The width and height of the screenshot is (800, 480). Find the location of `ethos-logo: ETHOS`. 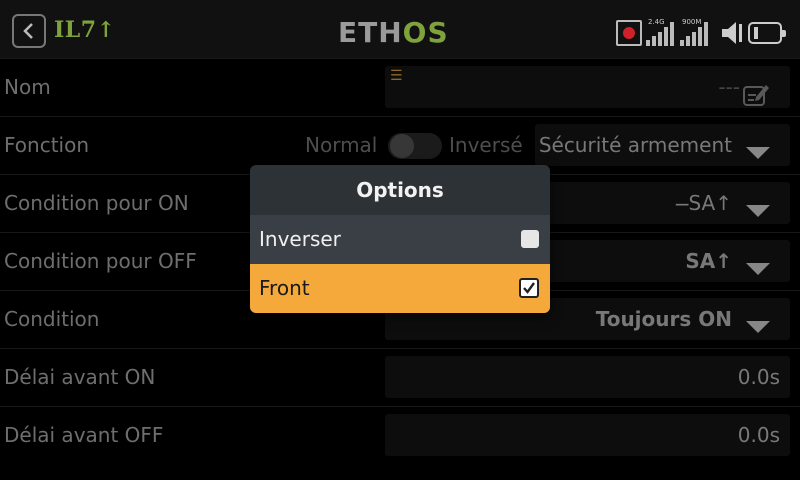

ethos-logo: ETHOS is located at coordinates (393, 32).